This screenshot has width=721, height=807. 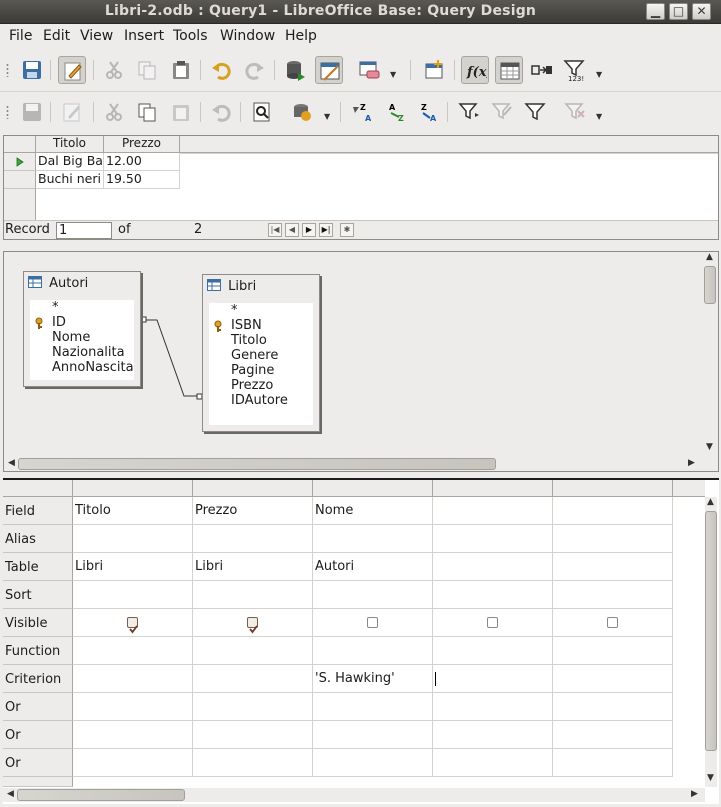 I want to click on field-item: Pagine, so click(x=261, y=370).